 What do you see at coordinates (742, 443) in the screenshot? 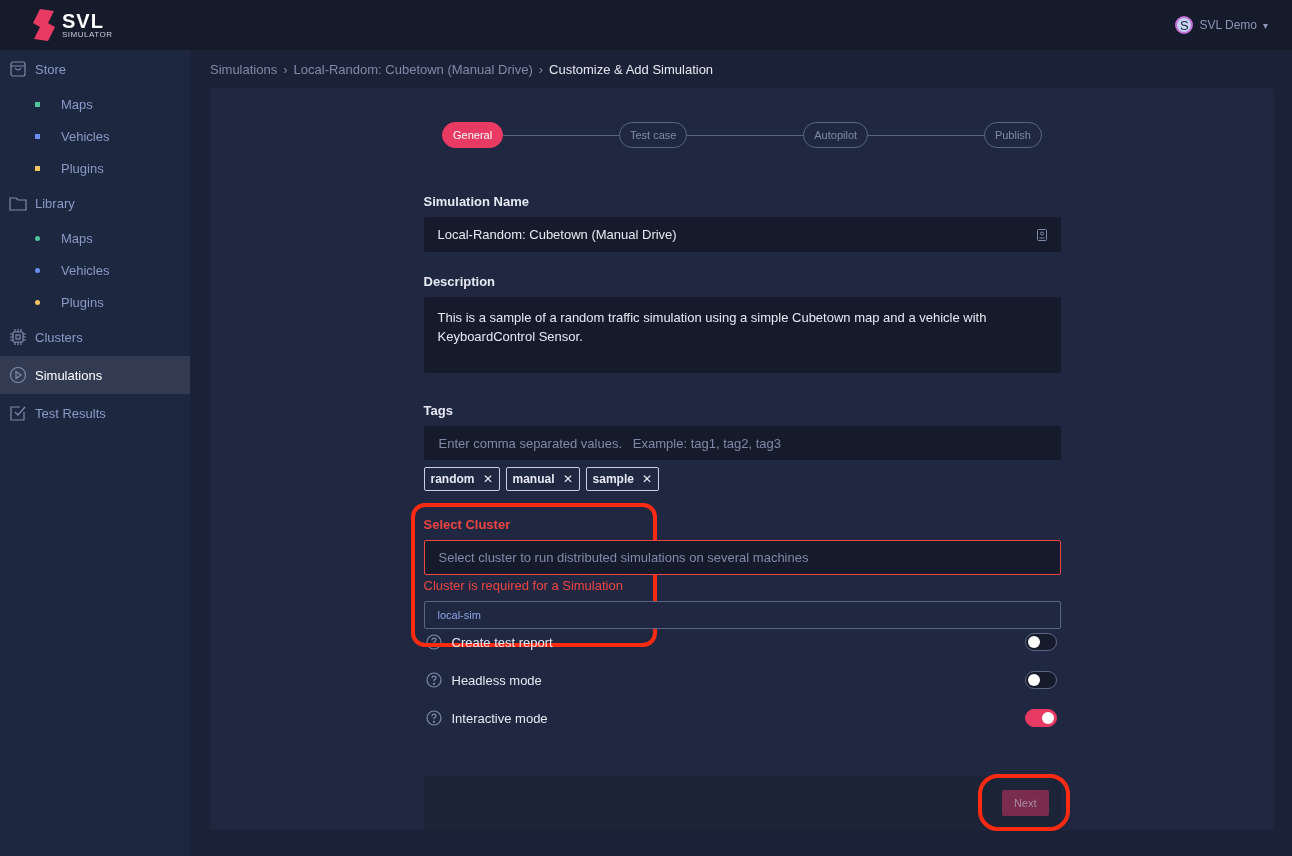
I see `tags-field: Enter comma separated values. Example: tag1, tag2, tag3` at bounding box center [742, 443].